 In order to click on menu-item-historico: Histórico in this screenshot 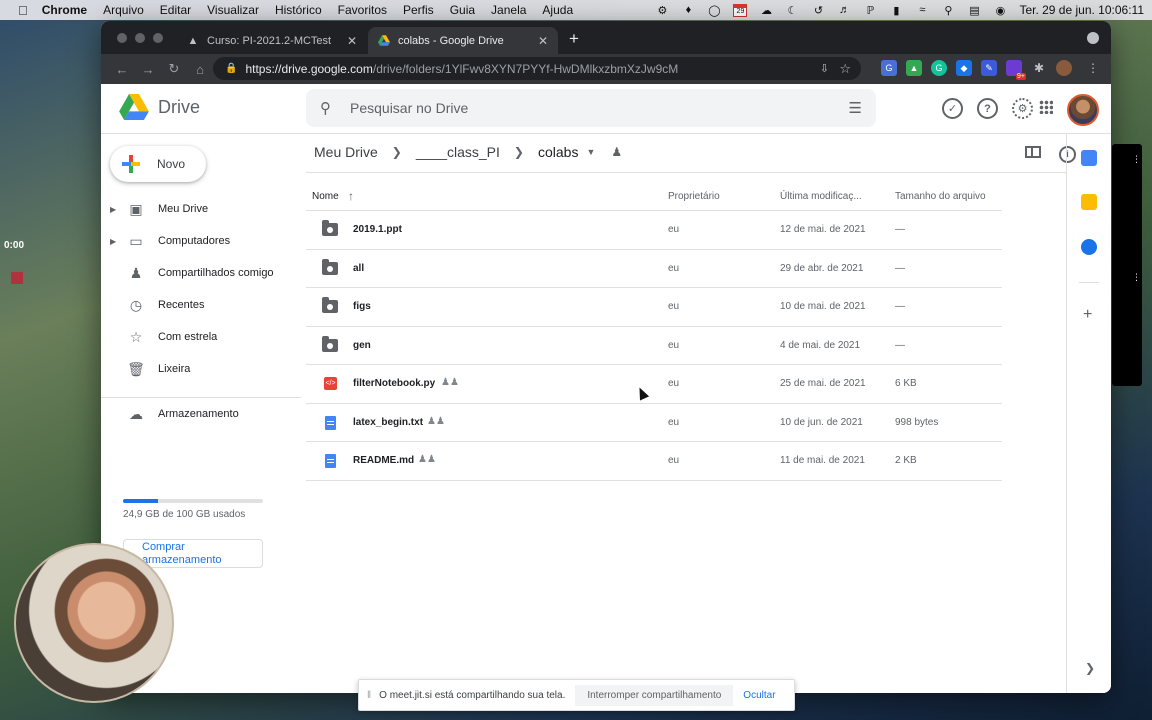, I will do `click(298, 10)`.